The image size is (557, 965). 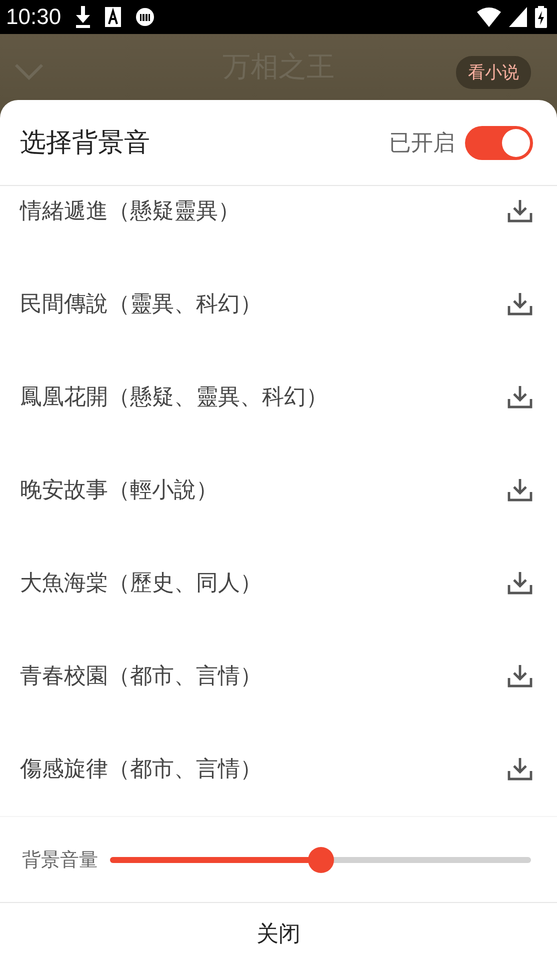 What do you see at coordinates (541, 17) in the screenshot?
I see `battery-icon` at bounding box center [541, 17].